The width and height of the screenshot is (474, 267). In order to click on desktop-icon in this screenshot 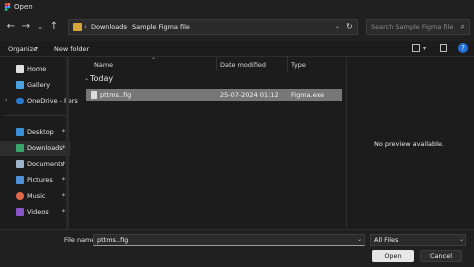, I will do `click(20, 132)`.